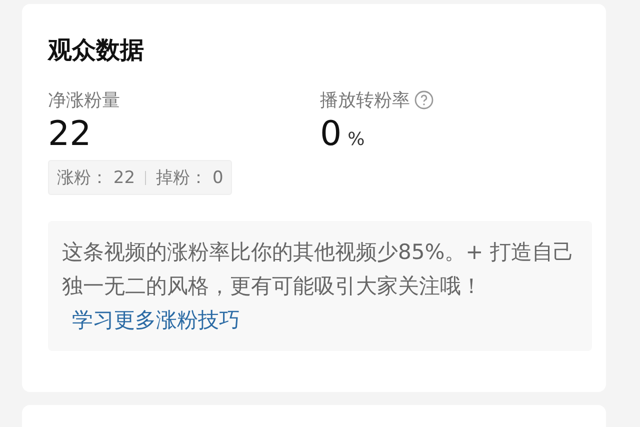 The width and height of the screenshot is (640, 427). Describe the element at coordinates (84, 100) in the screenshot. I see `metric-label: 净涨粉量` at that location.